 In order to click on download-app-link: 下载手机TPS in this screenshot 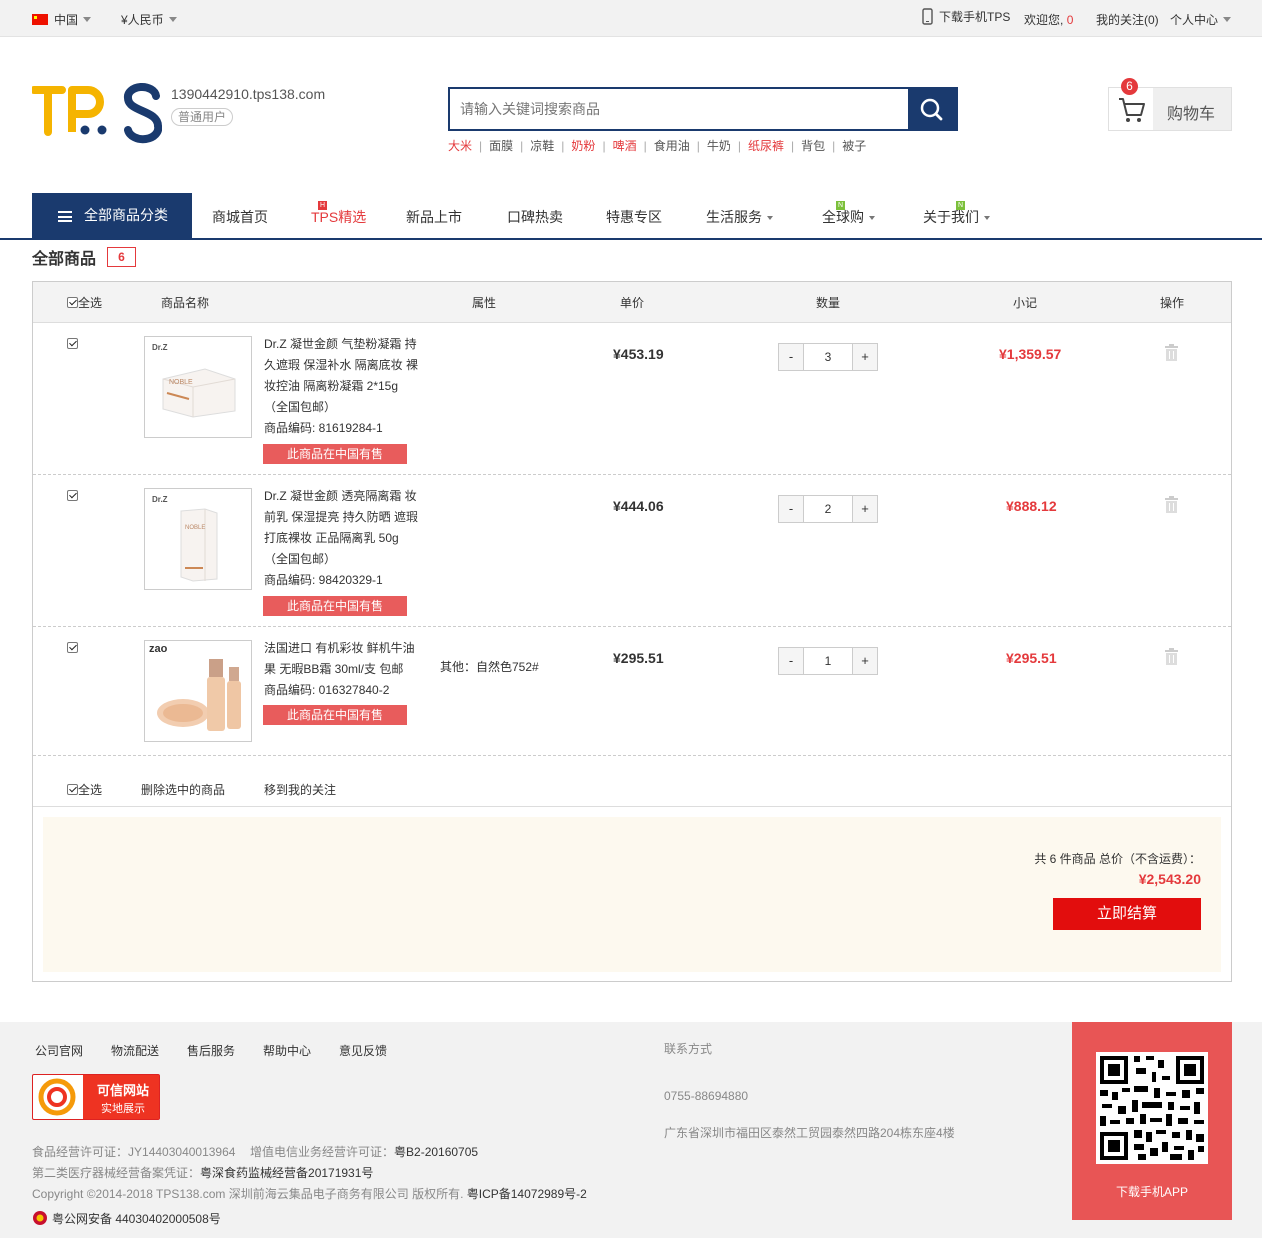, I will do `click(966, 16)`.